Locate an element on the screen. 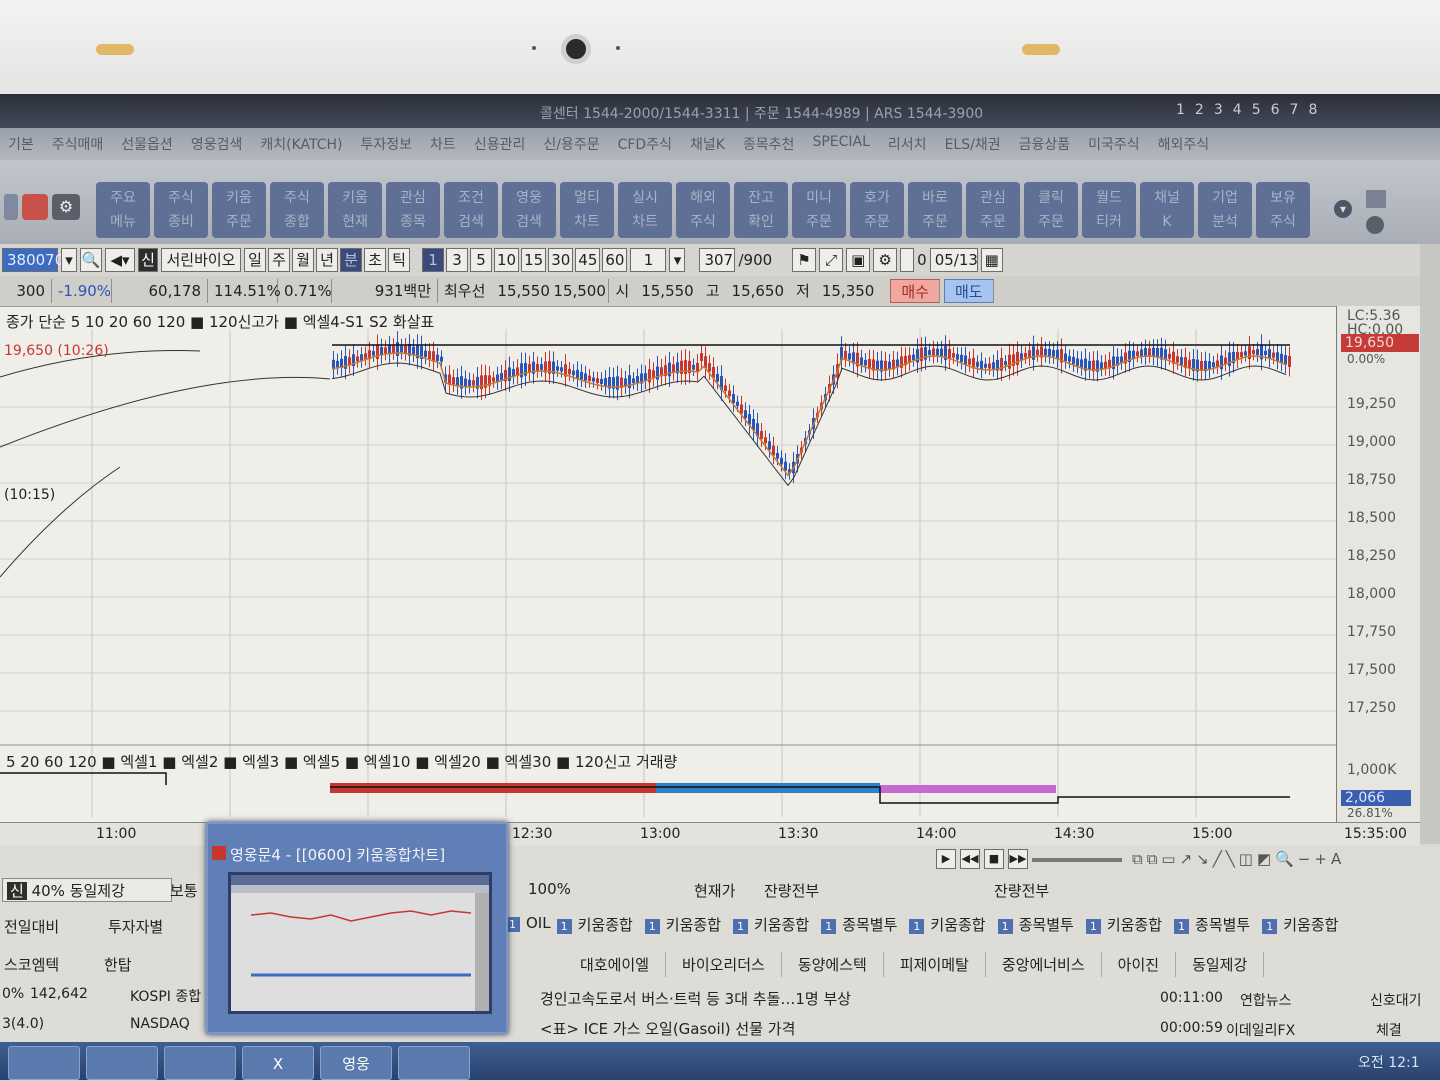 This screenshot has width=1440, height=1081. count-select: 1 is located at coordinates (648, 260).